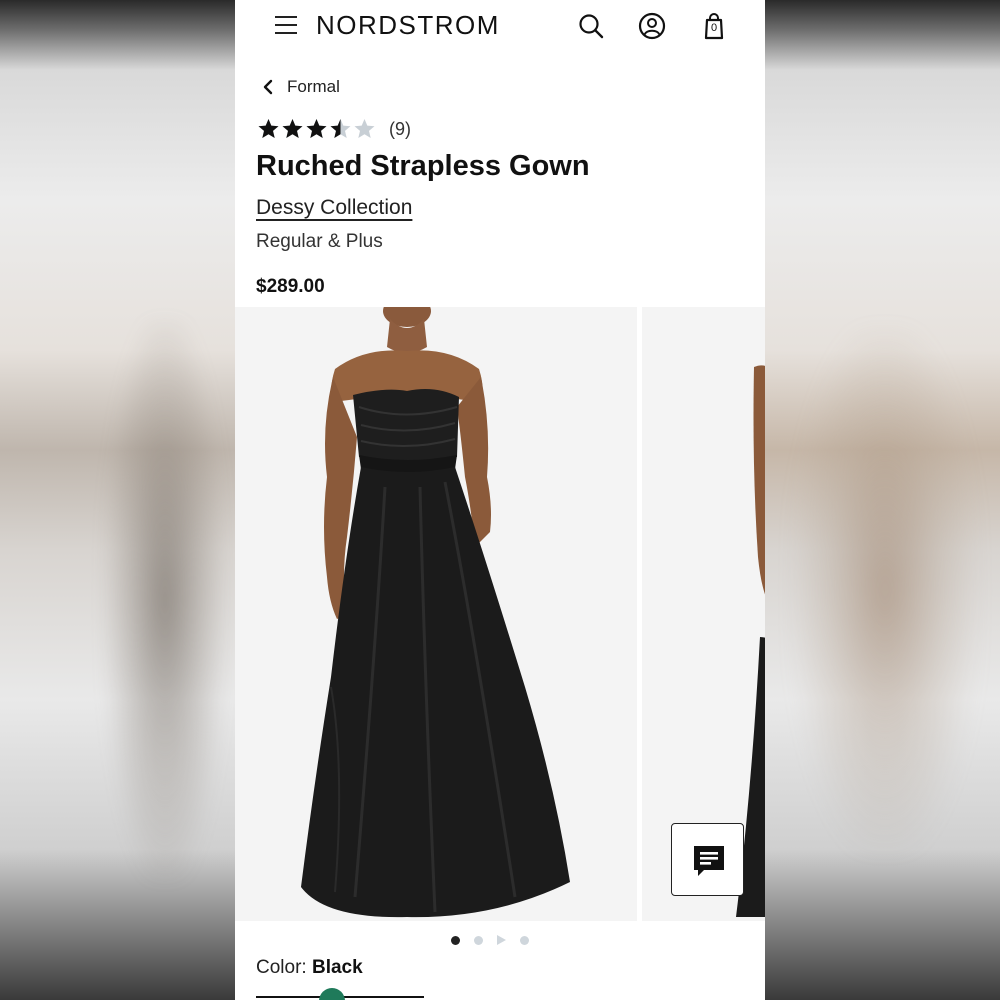  I want to click on breadcrumb-label: Formal, so click(313, 86).